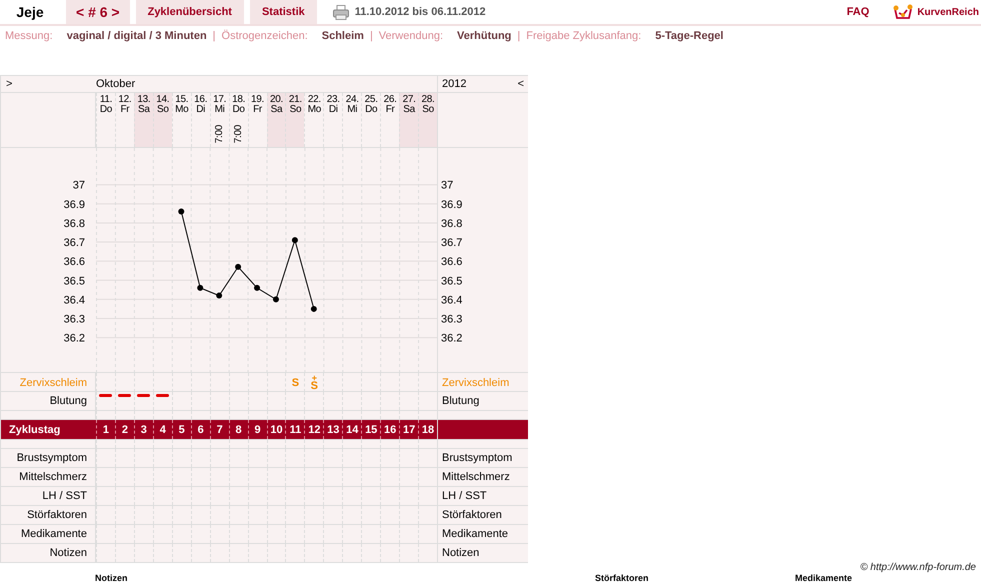 The height and width of the screenshot is (582, 981). What do you see at coordinates (823, 577) in the screenshot?
I see `section-heading: Medikamente` at bounding box center [823, 577].